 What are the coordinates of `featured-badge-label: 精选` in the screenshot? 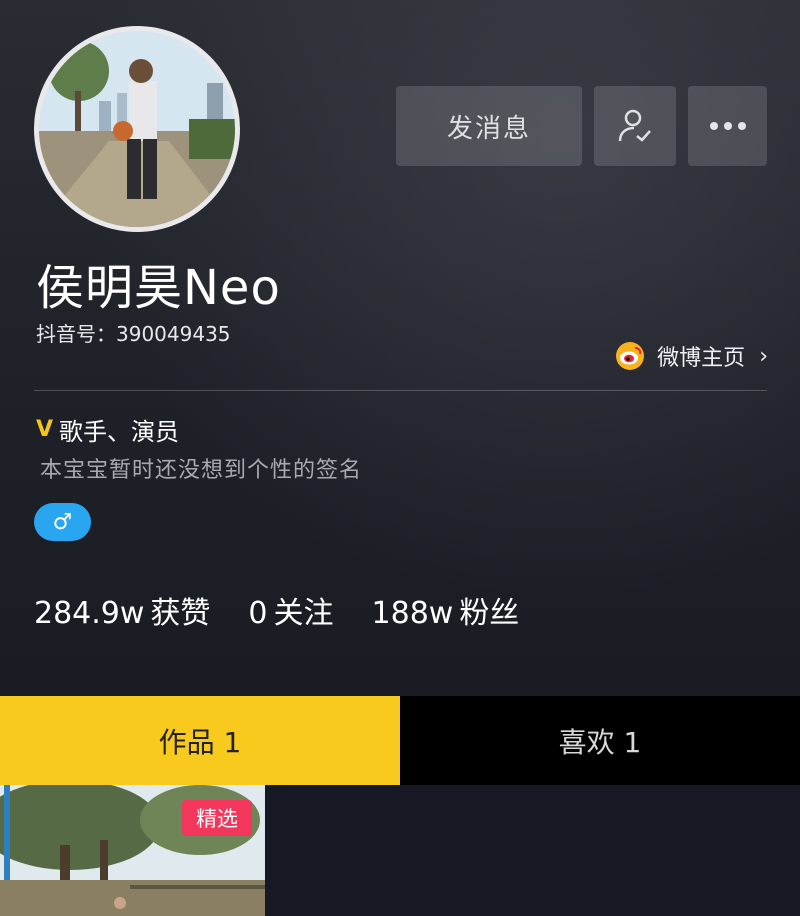 It's located at (217, 819).